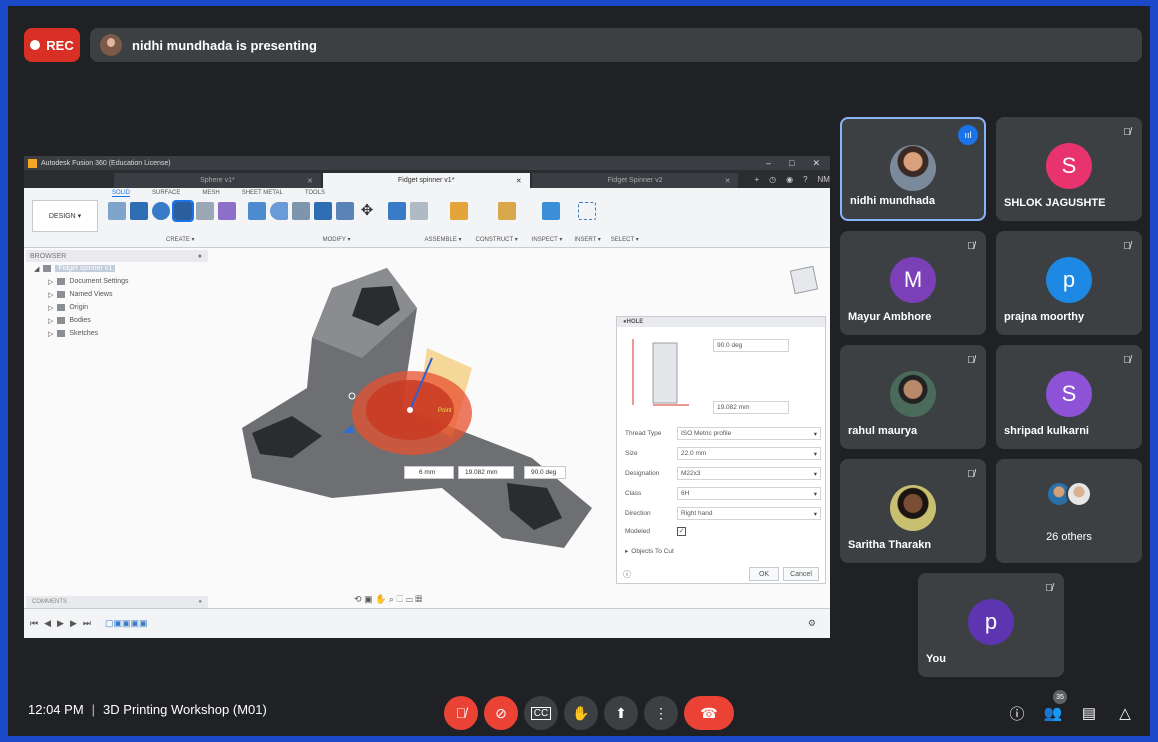  Describe the element at coordinates (497, 239) in the screenshot. I see `group-construct: CONSTRUCT ▾` at that location.